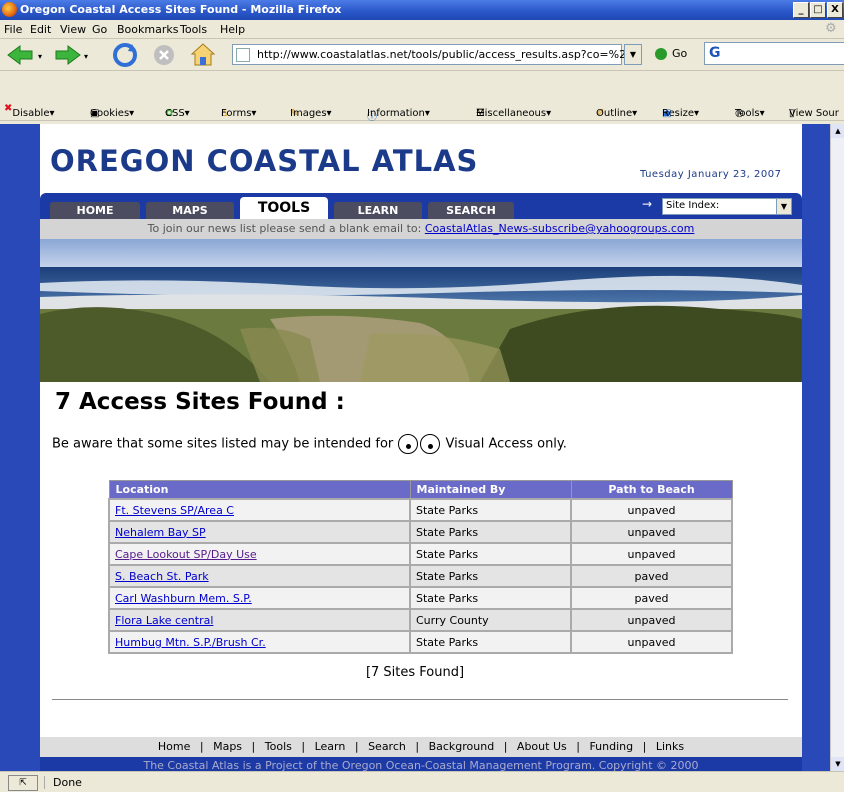  Describe the element at coordinates (284, 208) in the screenshot. I see `tab-tools: TOOLS` at that location.